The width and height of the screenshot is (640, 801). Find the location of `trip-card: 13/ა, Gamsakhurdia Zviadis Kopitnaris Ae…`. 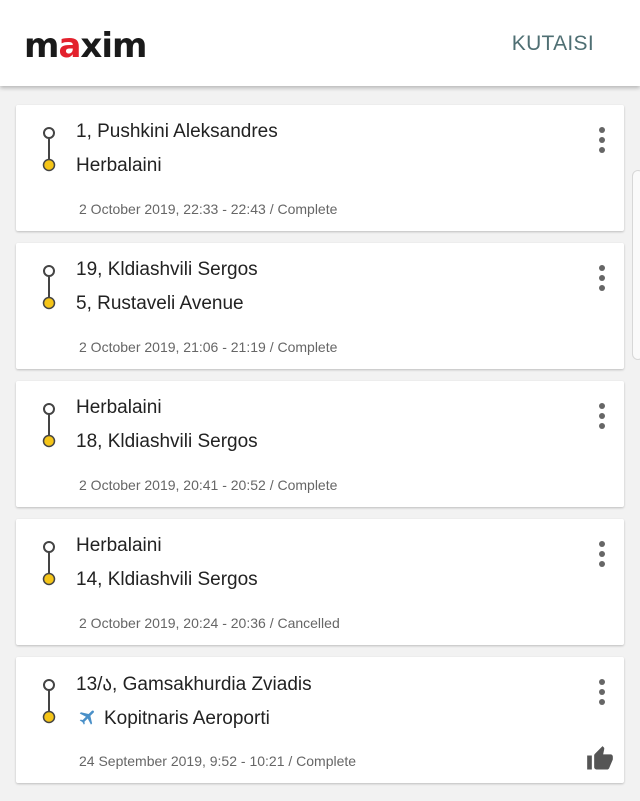

trip-card: 13/ა, Gamsakhurdia Zviadis Kopitnaris Ae… is located at coordinates (320, 720).